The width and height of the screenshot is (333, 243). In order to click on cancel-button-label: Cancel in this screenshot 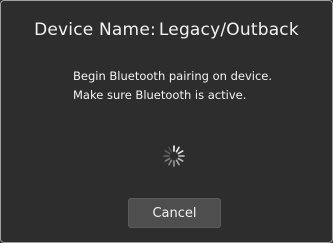, I will do `click(174, 213)`.